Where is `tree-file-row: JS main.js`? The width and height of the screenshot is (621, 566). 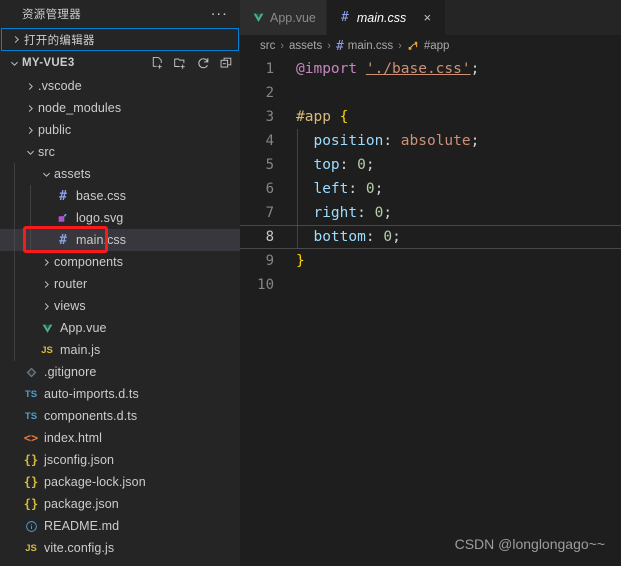
tree-file-row: JS main.js is located at coordinates (120, 350).